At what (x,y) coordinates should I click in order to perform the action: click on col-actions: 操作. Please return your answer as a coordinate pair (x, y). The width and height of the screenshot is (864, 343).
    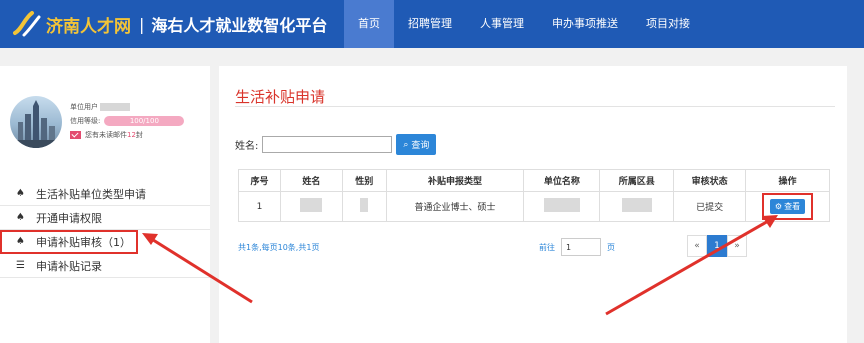
    Looking at the image, I should click on (787, 180).